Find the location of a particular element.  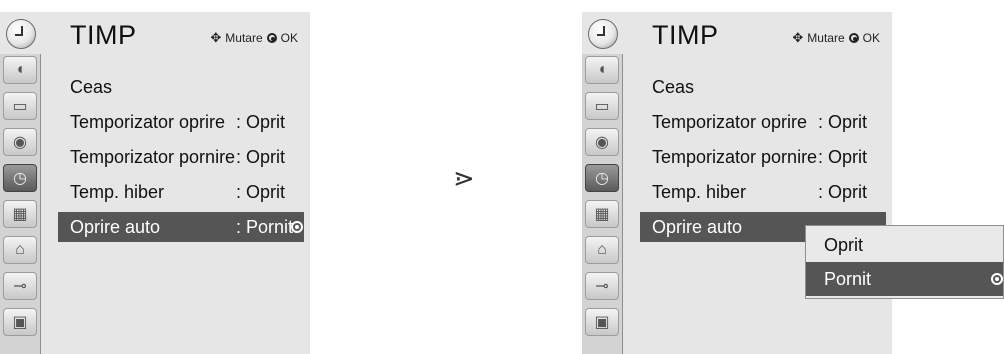

option-label: Oprit is located at coordinates (844, 245).